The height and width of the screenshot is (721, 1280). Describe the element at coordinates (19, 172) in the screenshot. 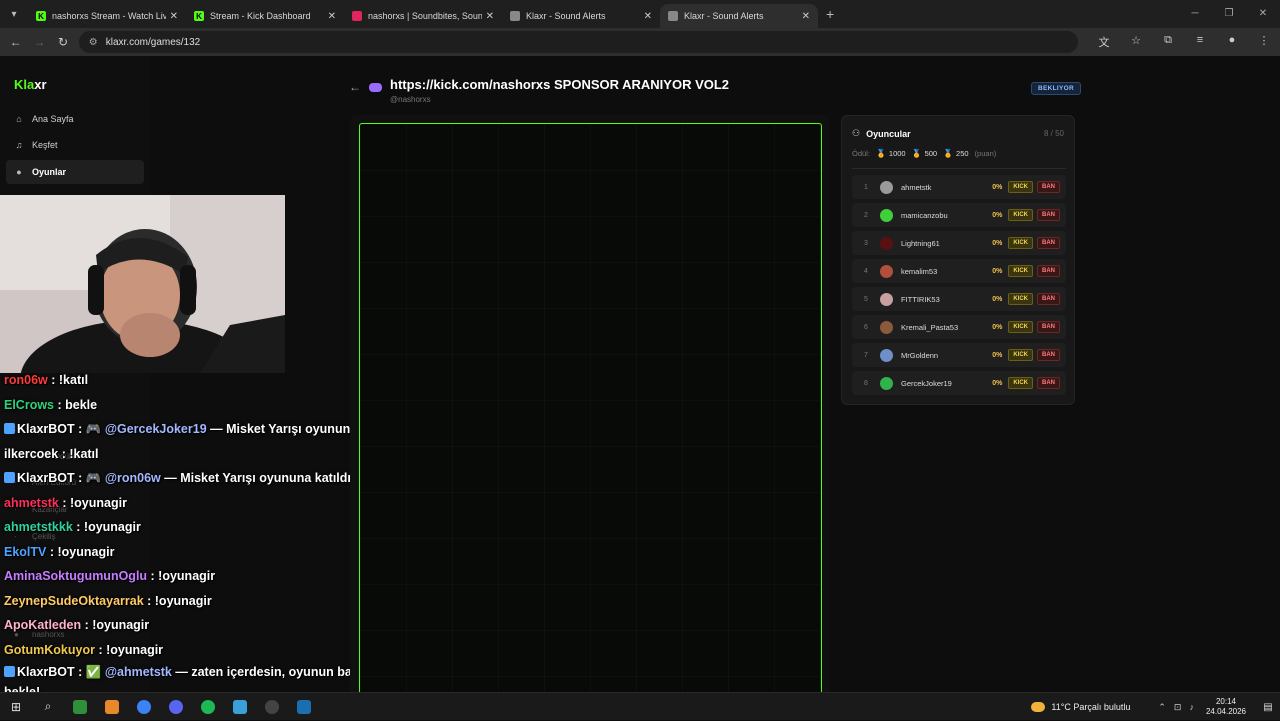

I see `gamepad-icon: ●` at that location.